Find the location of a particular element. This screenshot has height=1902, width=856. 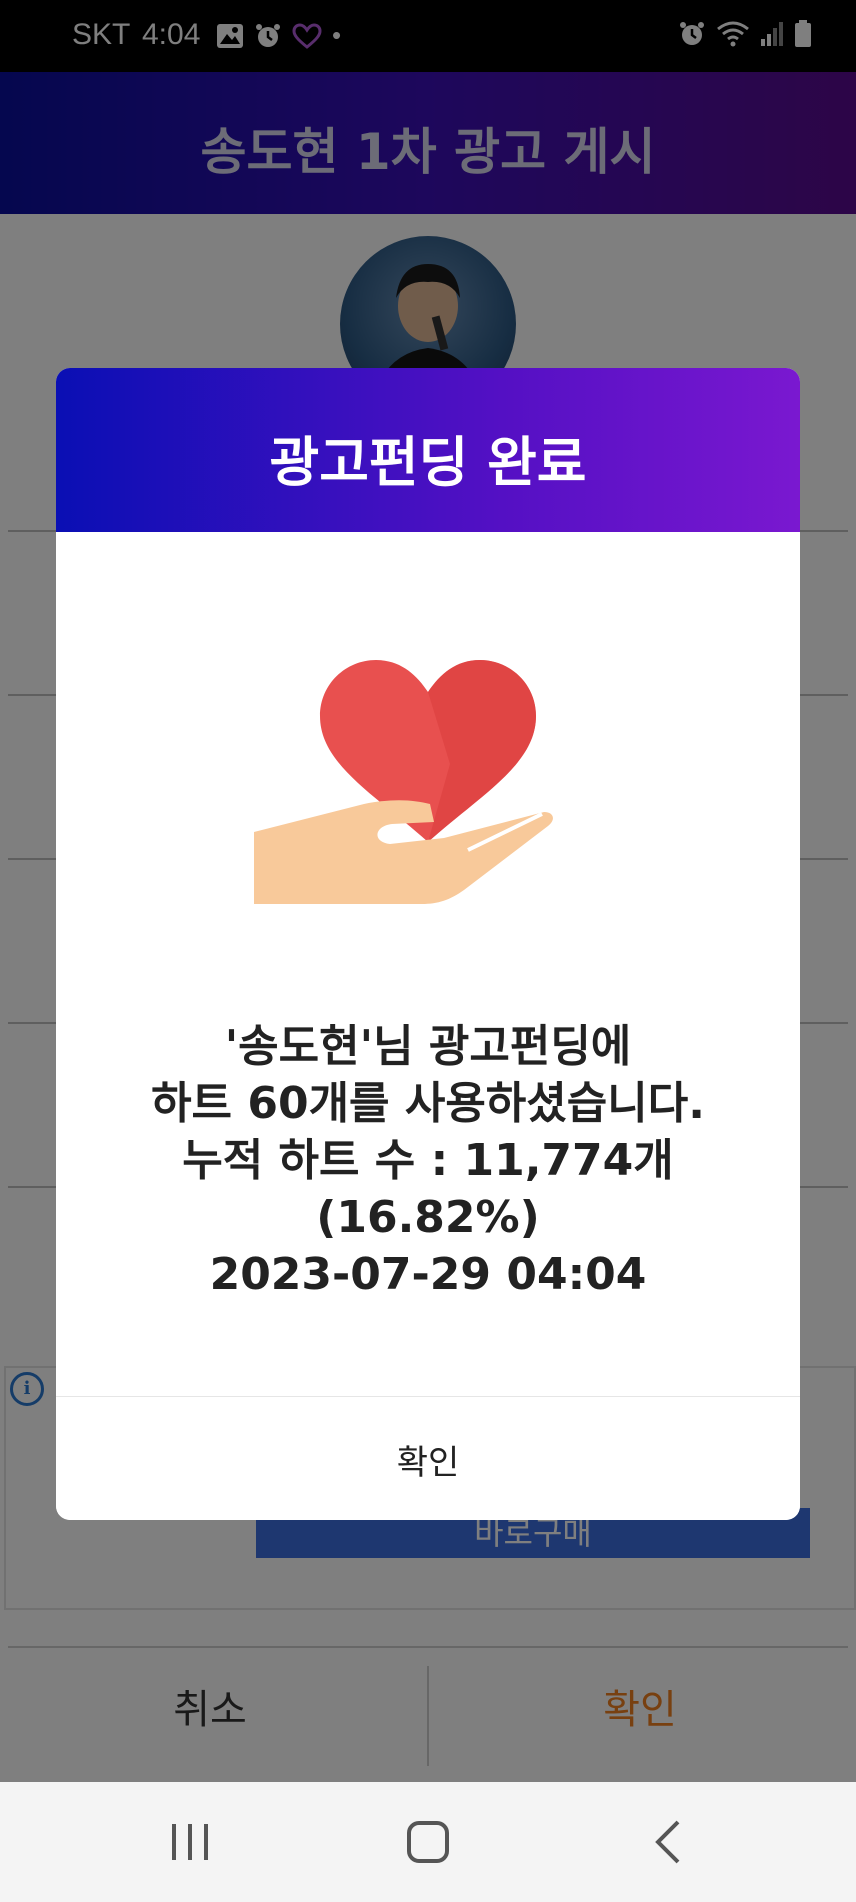

dialog-title: 광고펀딩 완료 is located at coordinates (428, 462).